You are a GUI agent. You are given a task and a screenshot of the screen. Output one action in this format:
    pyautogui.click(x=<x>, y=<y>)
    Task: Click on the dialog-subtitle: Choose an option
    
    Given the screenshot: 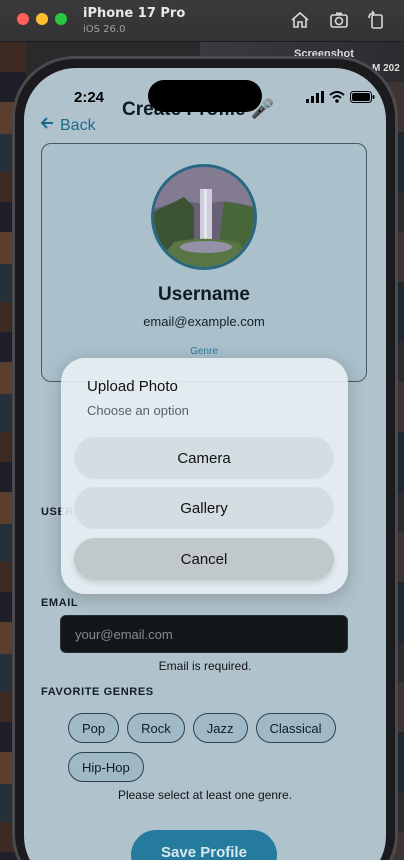 What is the action you would take?
    pyautogui.click(x=138, y=410)
    